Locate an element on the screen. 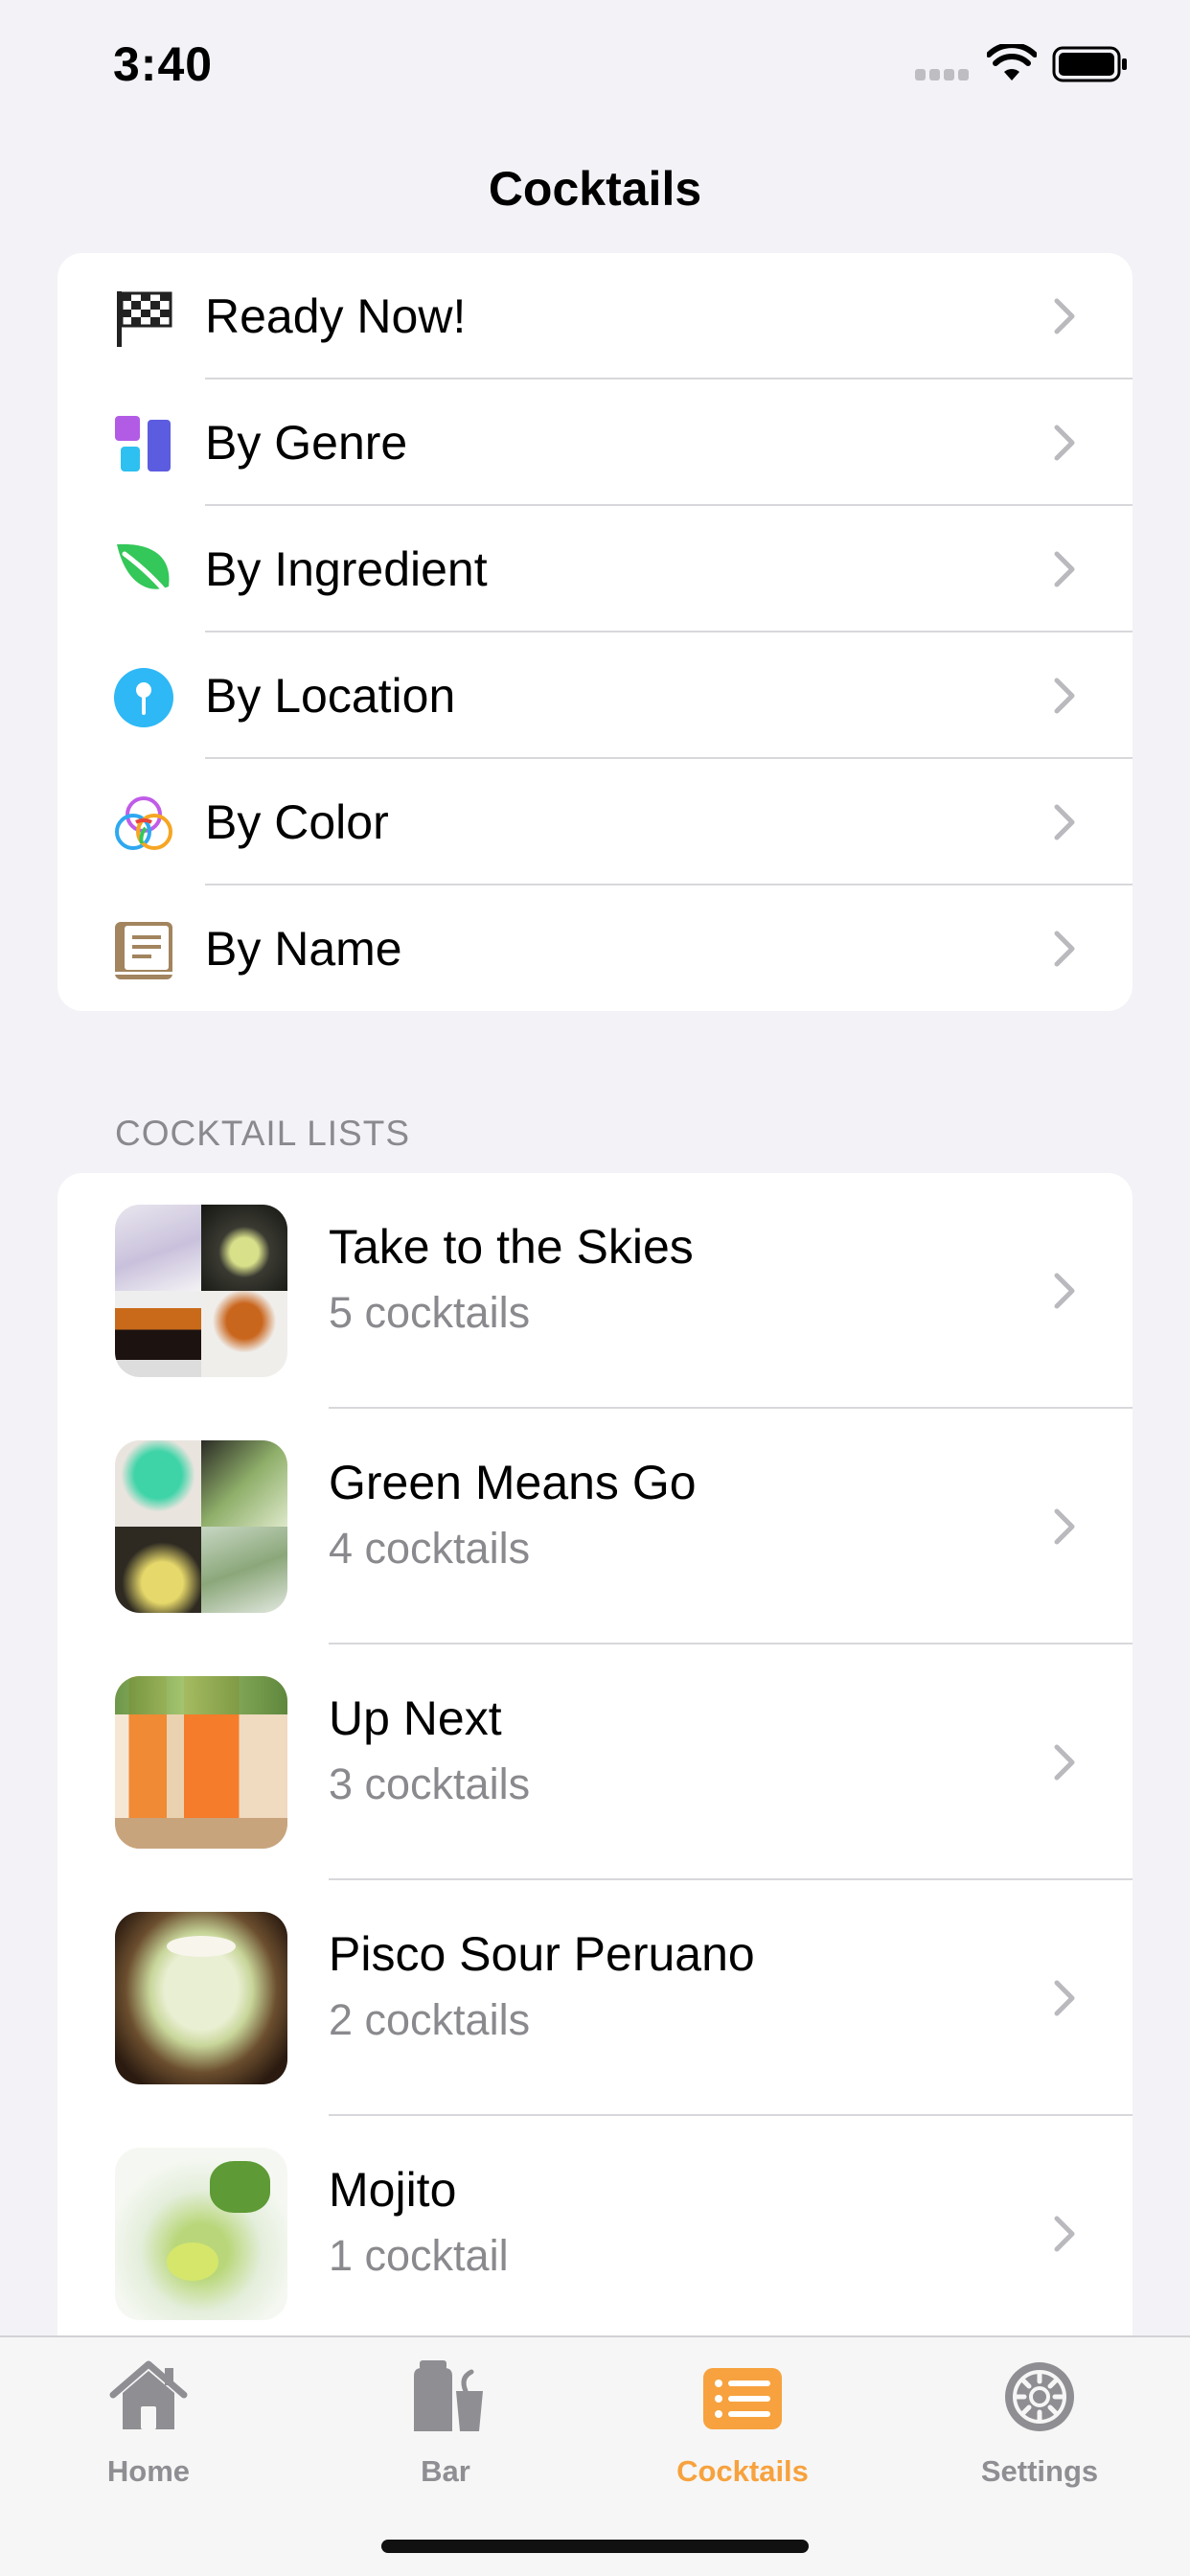 The image size is (1190, 2576). menu-item-label: By Location is located at coordinates (331, 696).